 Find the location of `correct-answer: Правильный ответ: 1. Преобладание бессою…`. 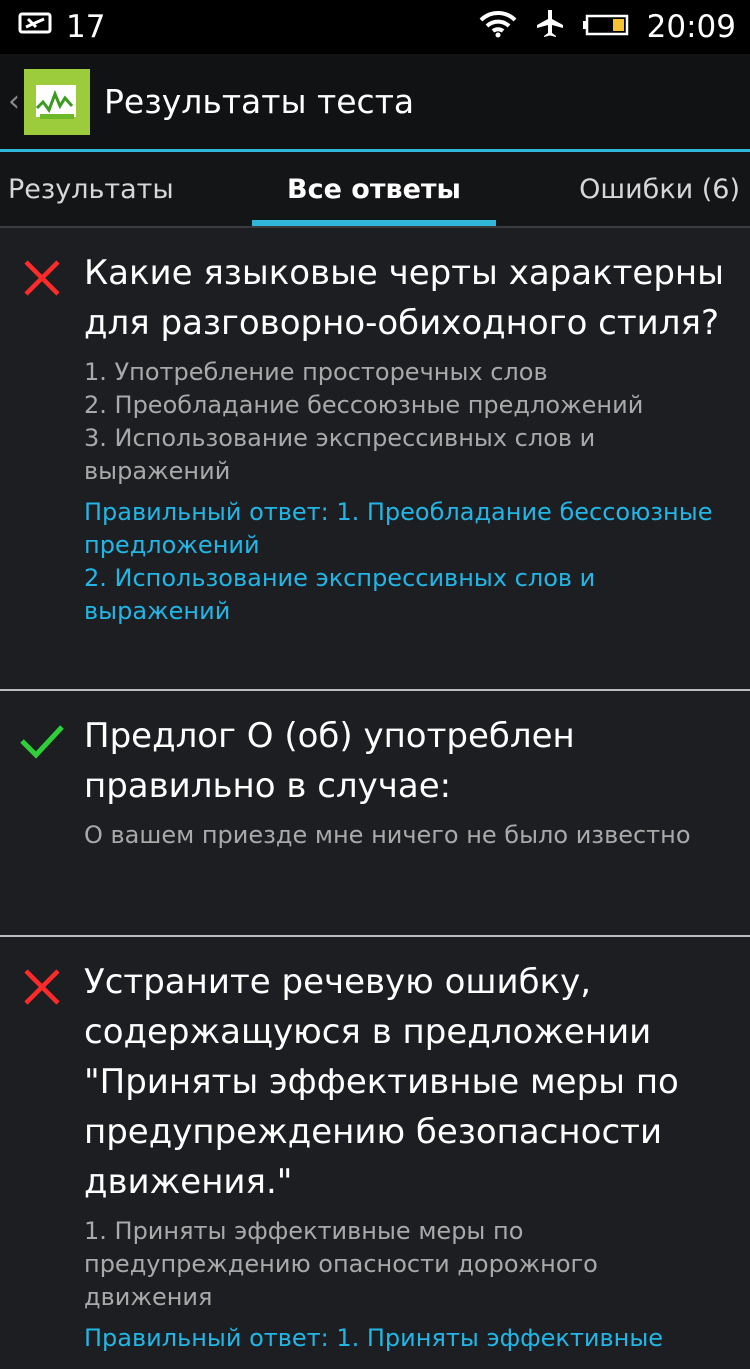

correct-answer: Правильный ответ: 1. Преобладание бессою… is located at coordinates (407, 562).